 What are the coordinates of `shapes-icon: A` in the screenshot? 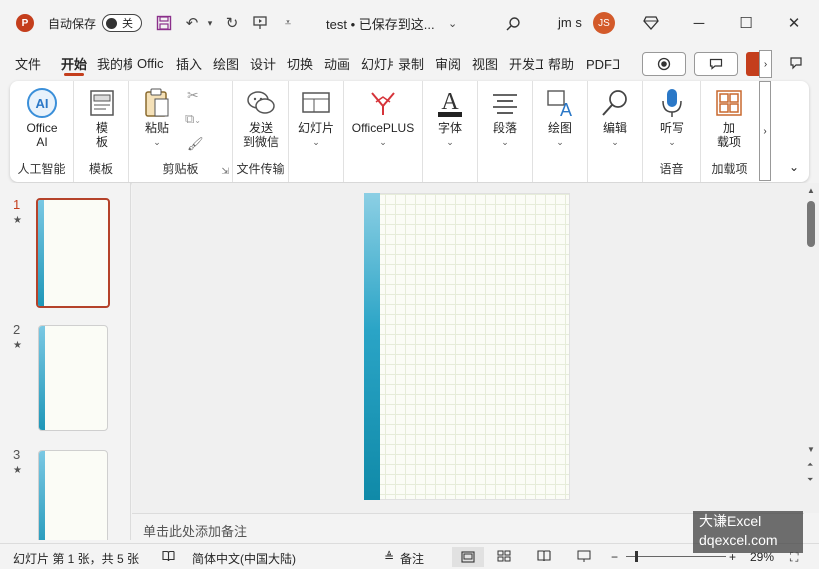 It's located at (560, 103).